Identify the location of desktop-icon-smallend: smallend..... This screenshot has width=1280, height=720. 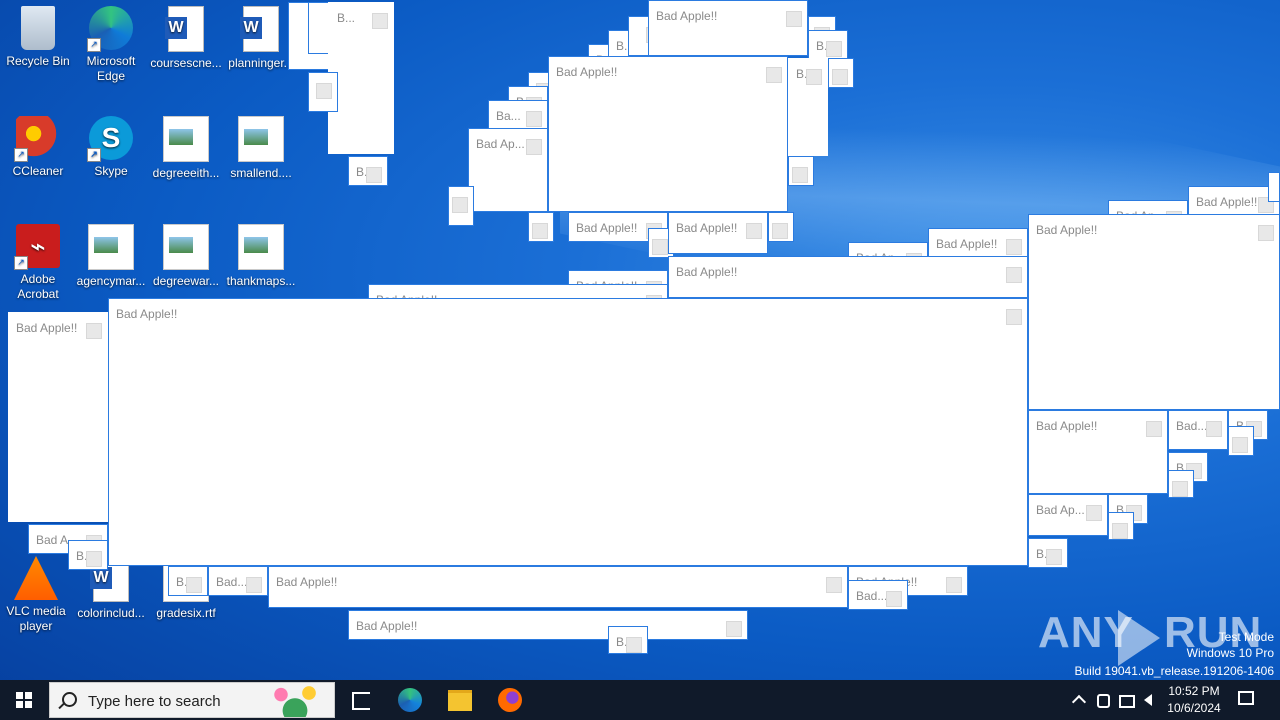
(261, 148).